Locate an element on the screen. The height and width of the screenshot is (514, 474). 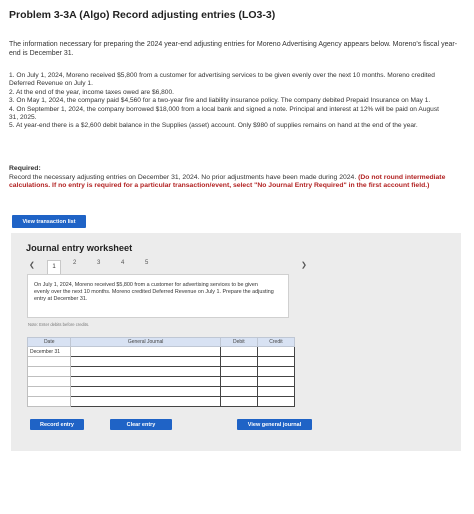
chevron-right-icon: ❯ is located at coordinates (304, 265).